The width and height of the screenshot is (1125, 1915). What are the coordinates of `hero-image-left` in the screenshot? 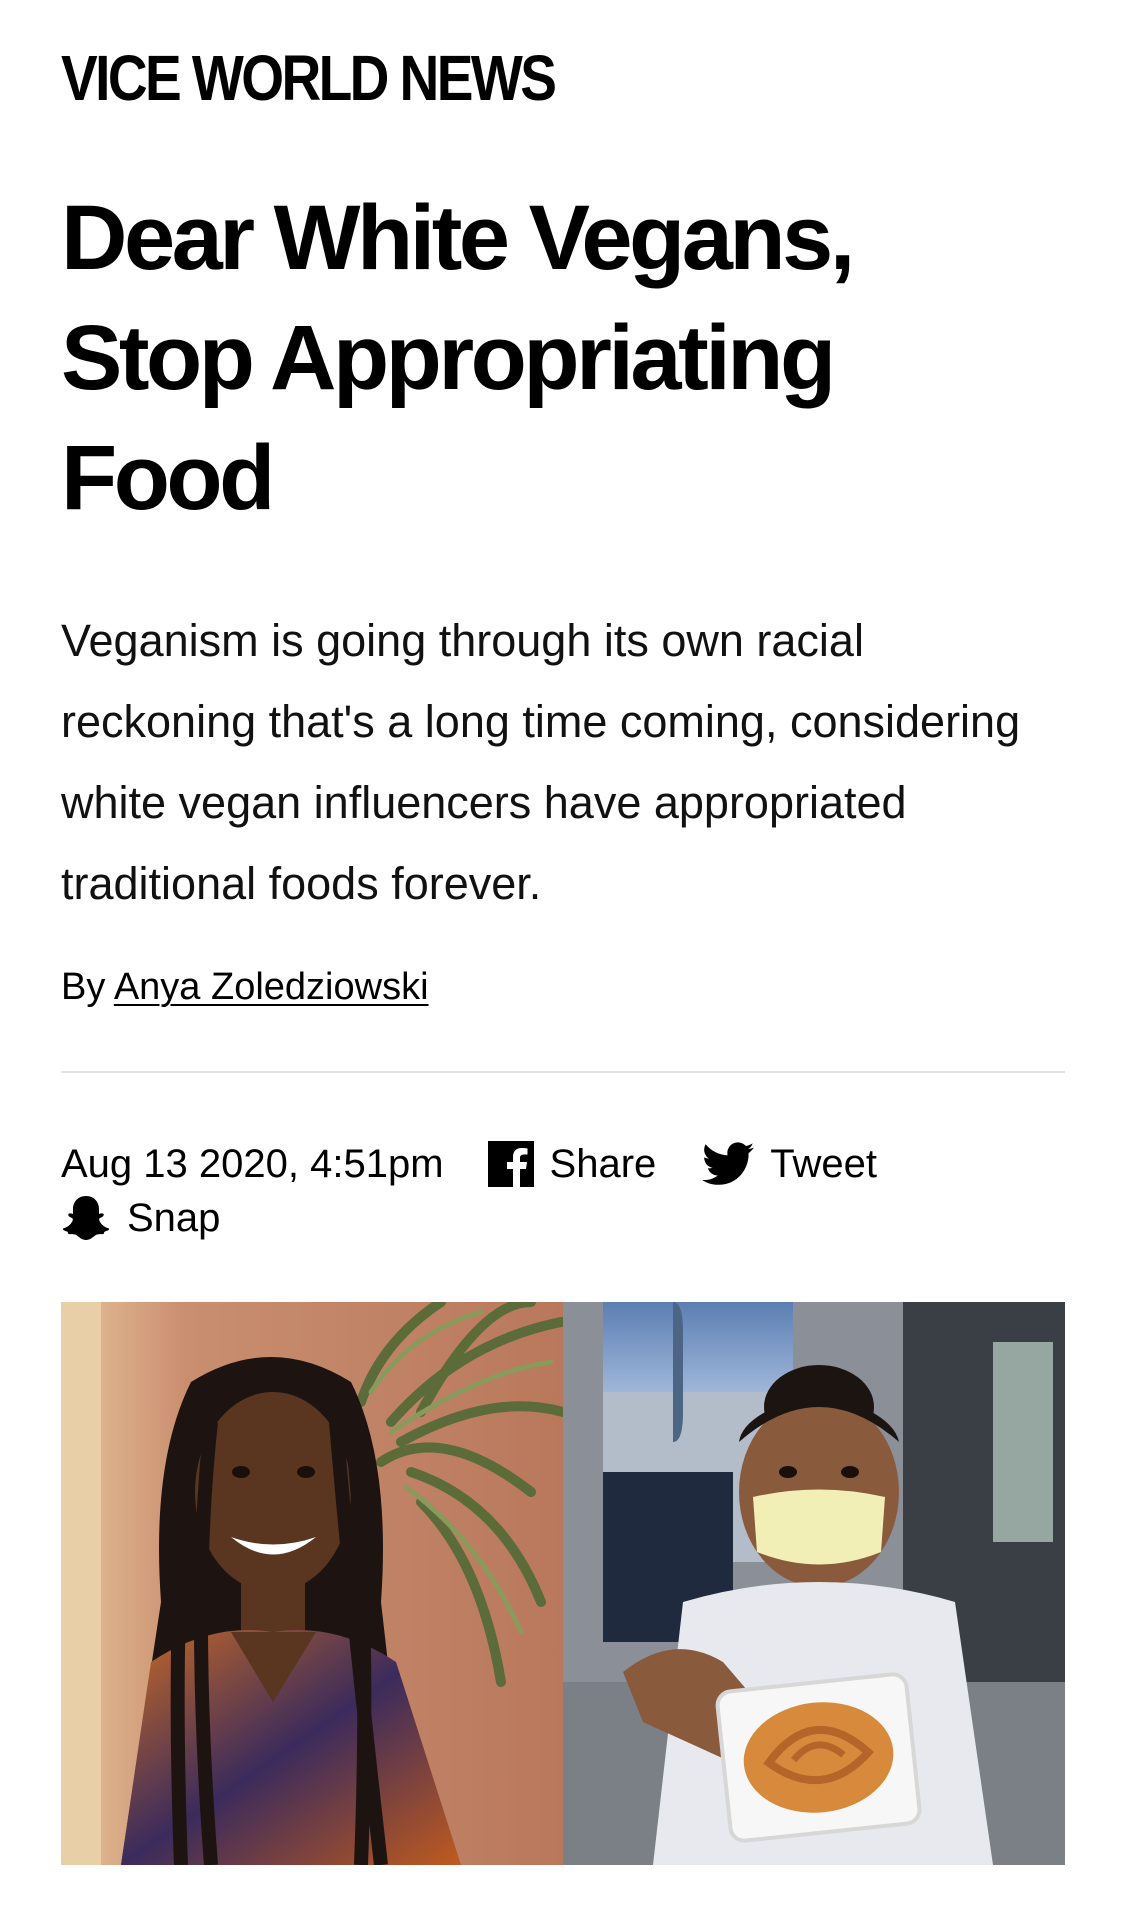 It's located at (312, 1583).